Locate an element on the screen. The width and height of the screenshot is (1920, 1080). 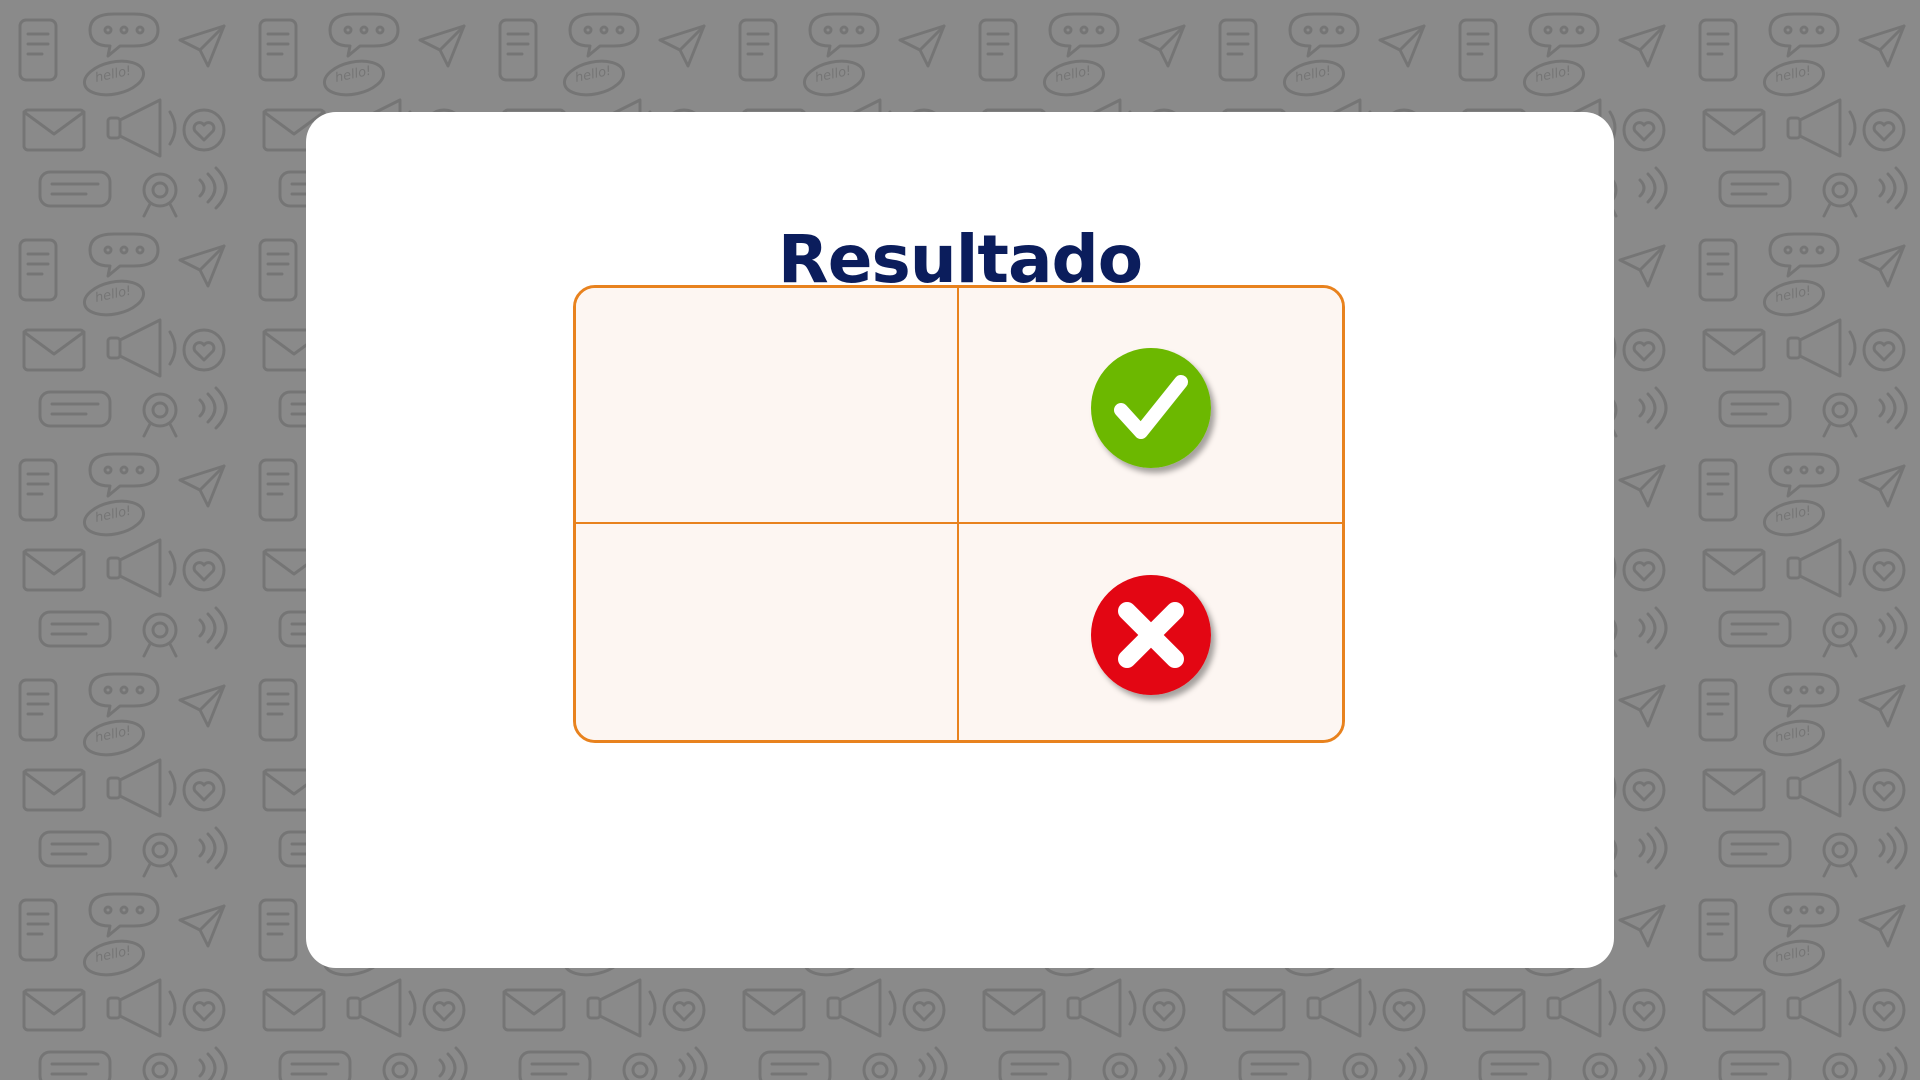
check-icon is located at coordinates (1150, 408).